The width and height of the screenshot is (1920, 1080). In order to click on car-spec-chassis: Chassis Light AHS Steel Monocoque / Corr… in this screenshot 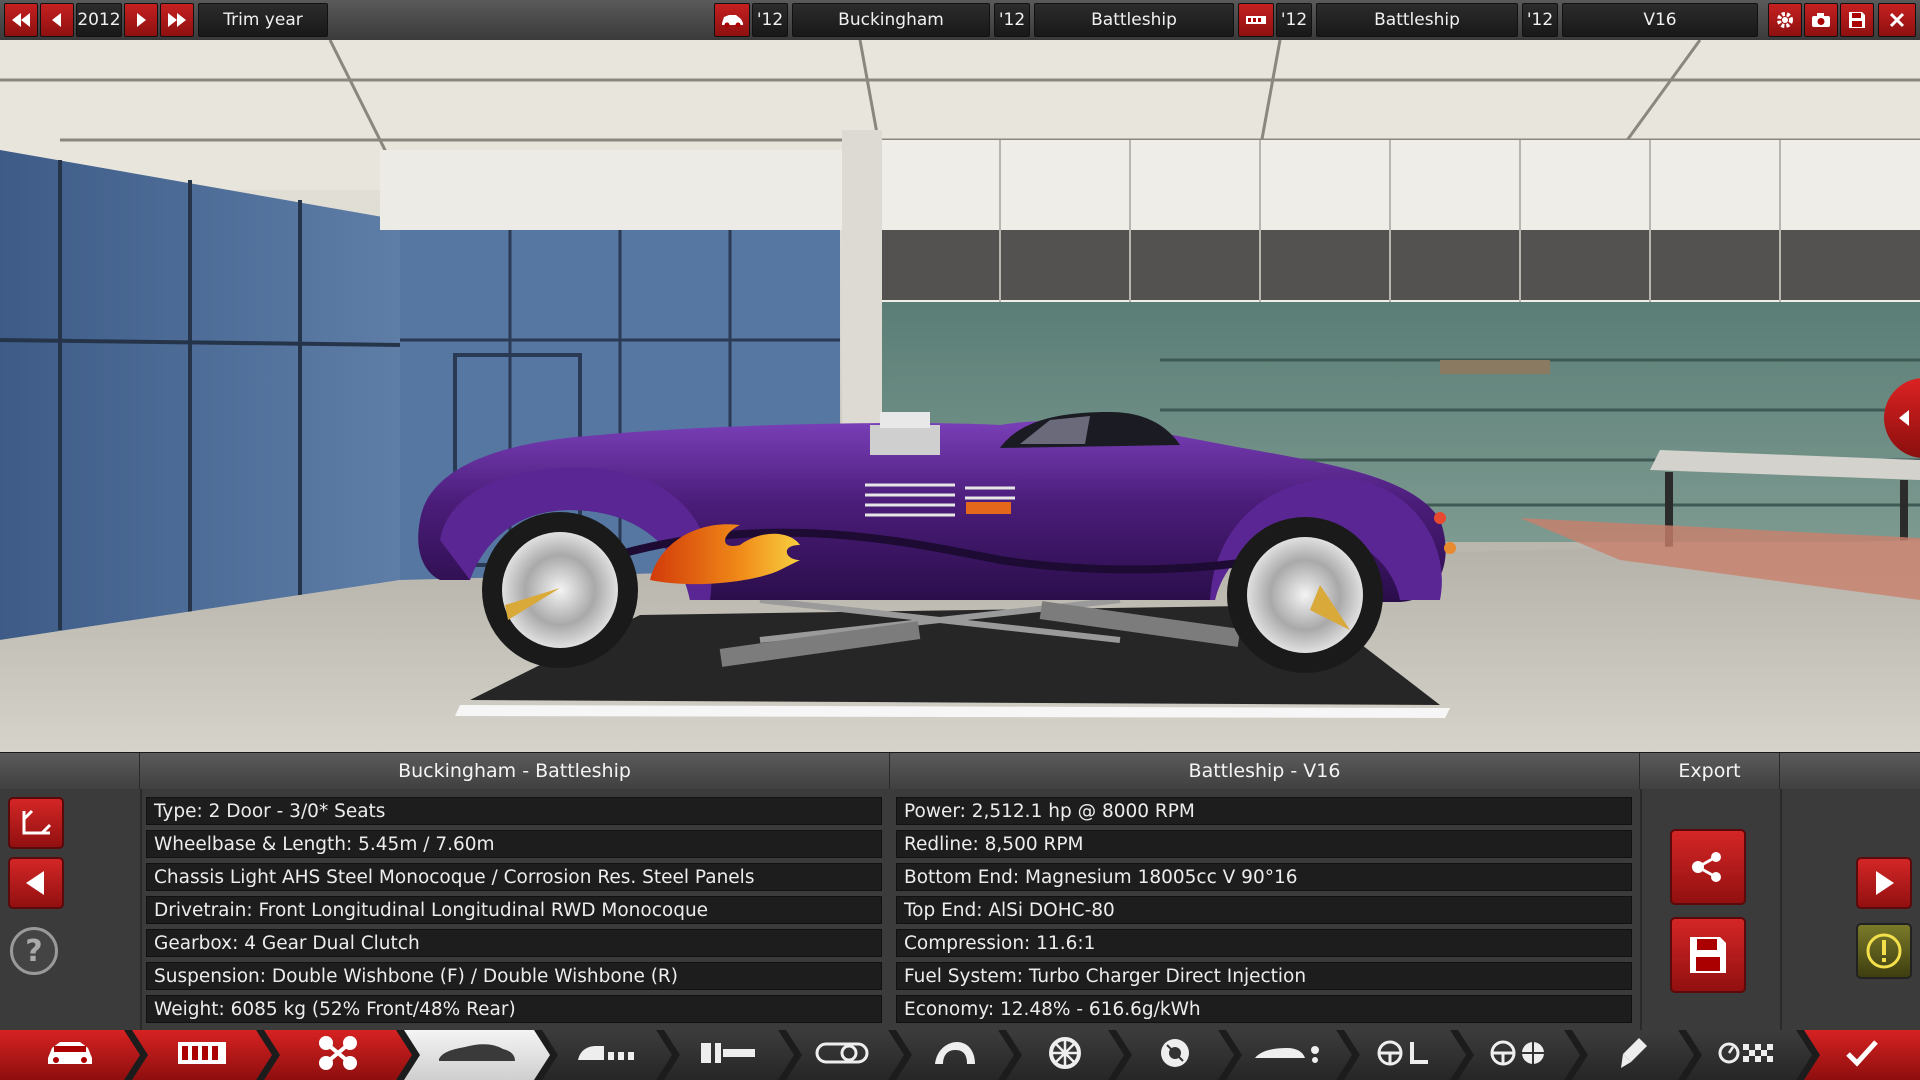, I will do `click(514, 877)`.